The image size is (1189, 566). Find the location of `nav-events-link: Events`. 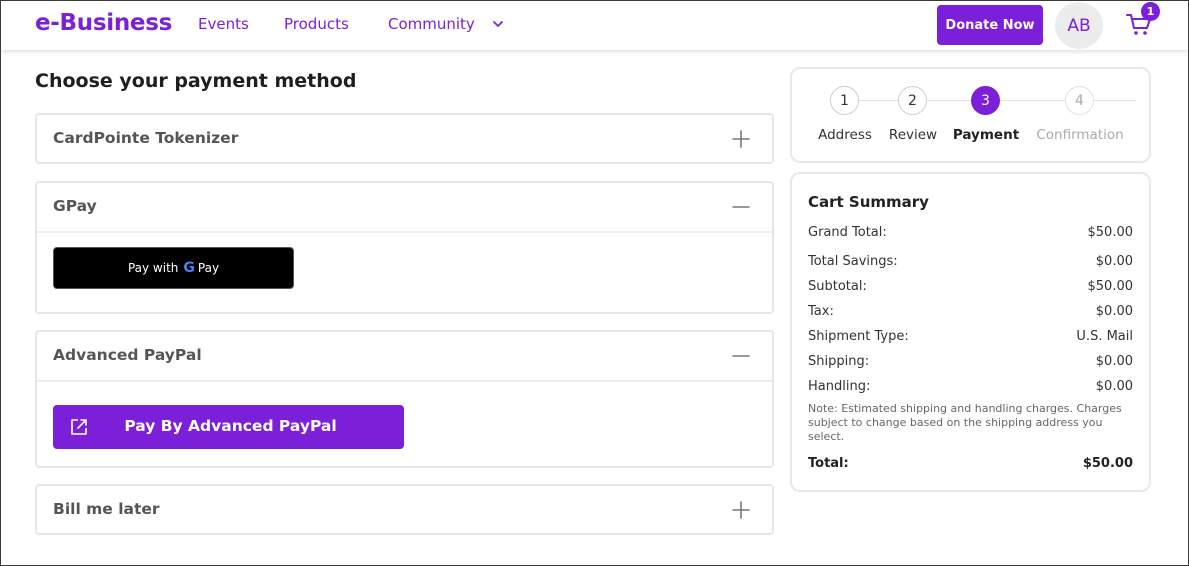

nav-events-link: Events is located at coordinates (223, 24).